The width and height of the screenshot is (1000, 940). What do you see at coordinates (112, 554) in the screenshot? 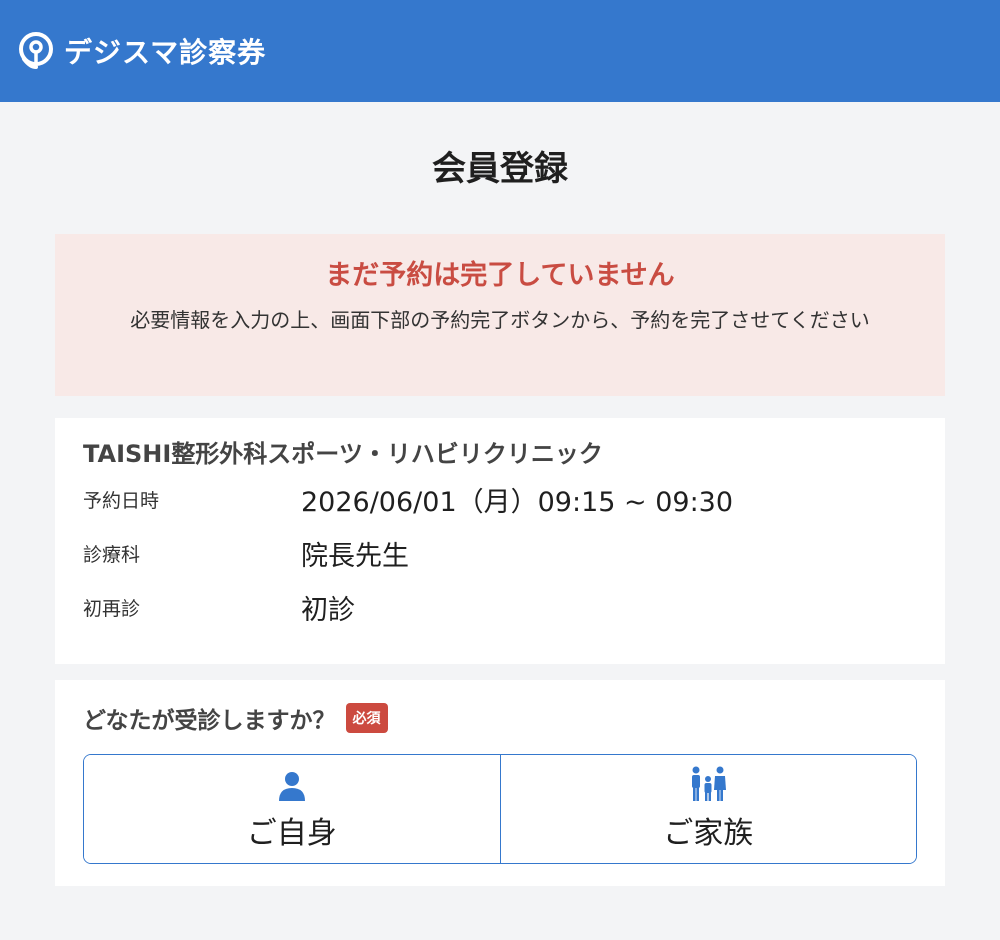
I see `info-label: 診療科` at bounding box center [112, 554].